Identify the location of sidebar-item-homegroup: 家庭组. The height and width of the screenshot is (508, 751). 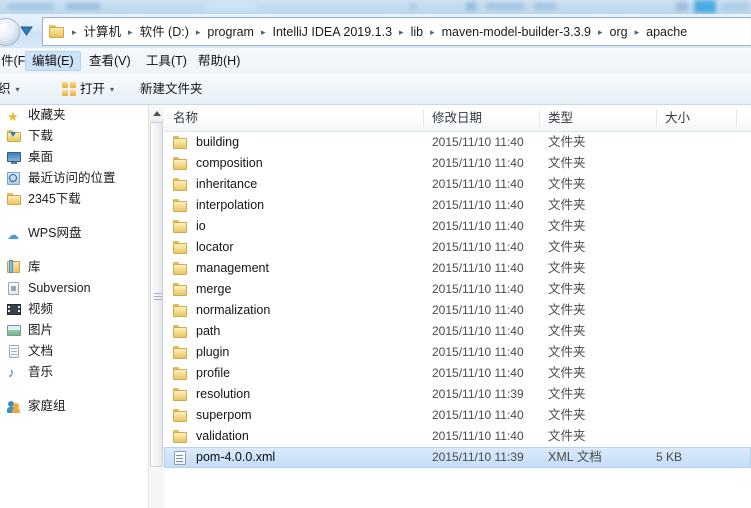
(74, 406).